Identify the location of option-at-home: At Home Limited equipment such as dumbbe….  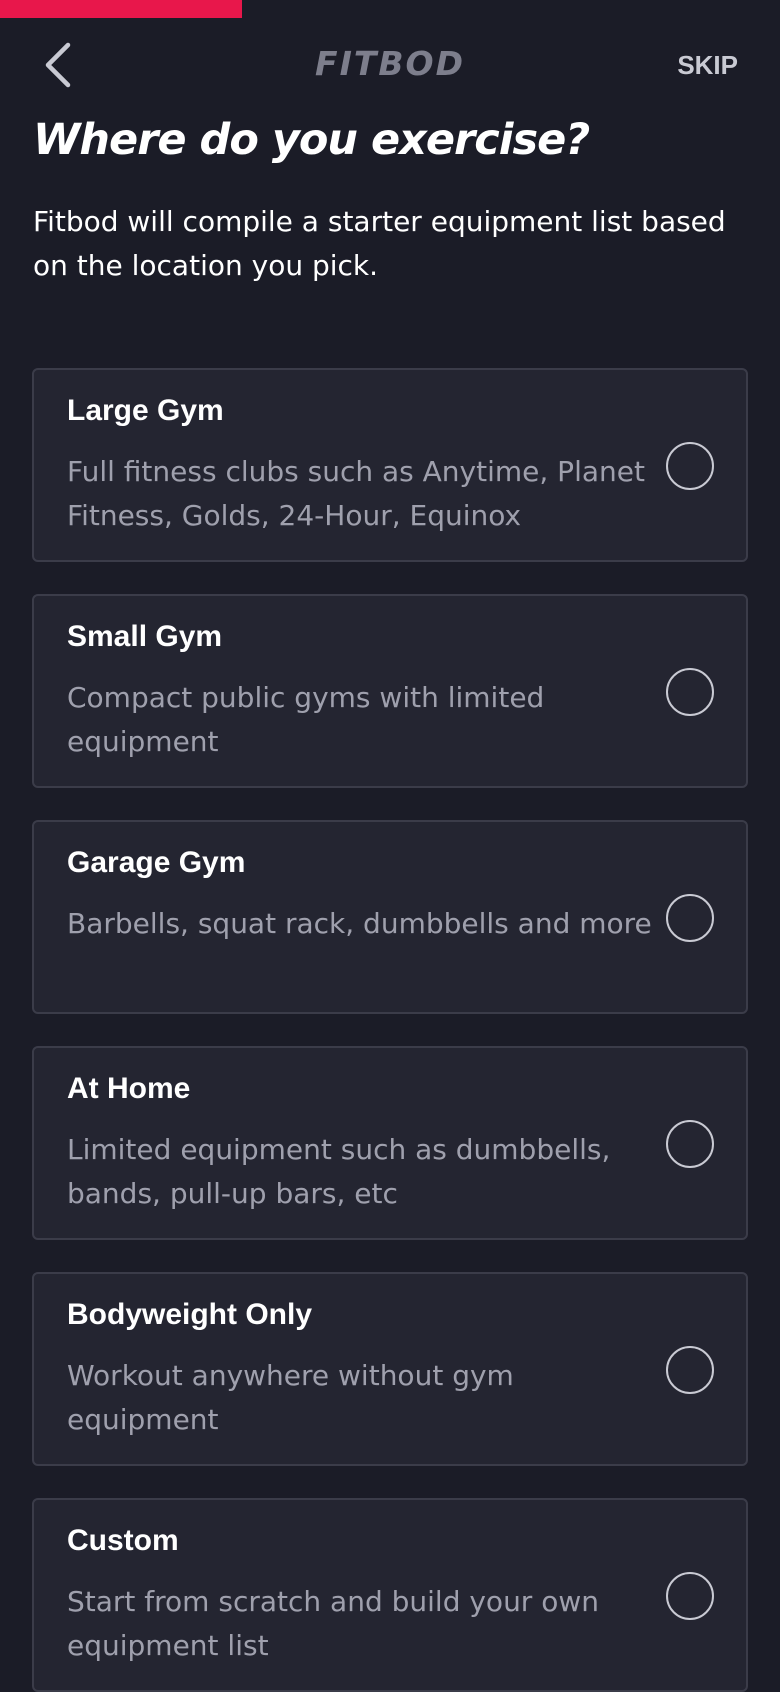
(390, 1143).